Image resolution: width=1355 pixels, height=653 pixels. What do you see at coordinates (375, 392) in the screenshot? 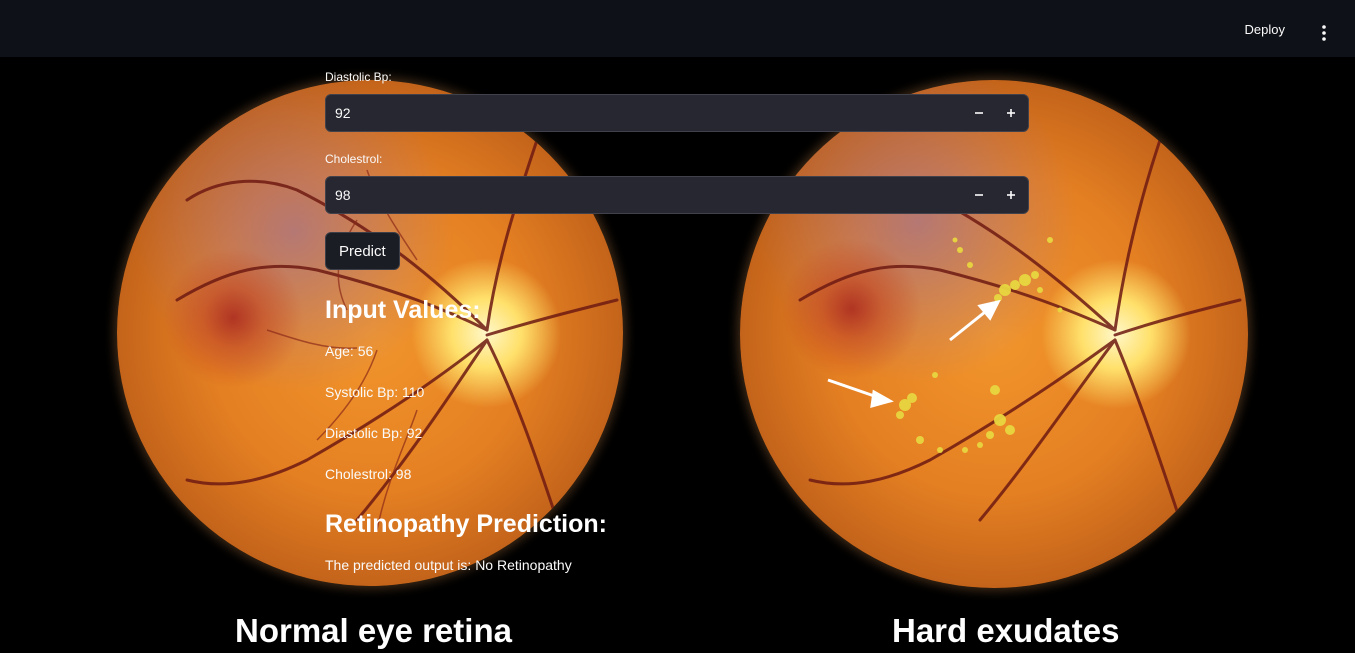
I see `input-value-systolic: Systolic Bp: 110` at bounding box center [375, 392].